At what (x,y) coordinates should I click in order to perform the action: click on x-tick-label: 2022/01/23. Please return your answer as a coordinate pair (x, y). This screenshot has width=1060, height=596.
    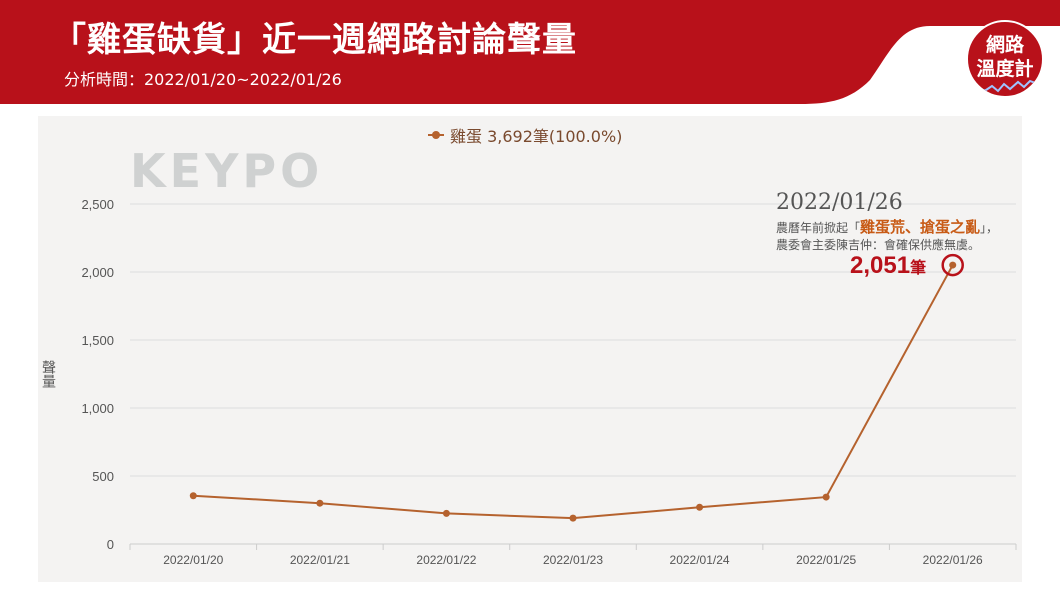
    Looking at the image, I should click on (573, 560).